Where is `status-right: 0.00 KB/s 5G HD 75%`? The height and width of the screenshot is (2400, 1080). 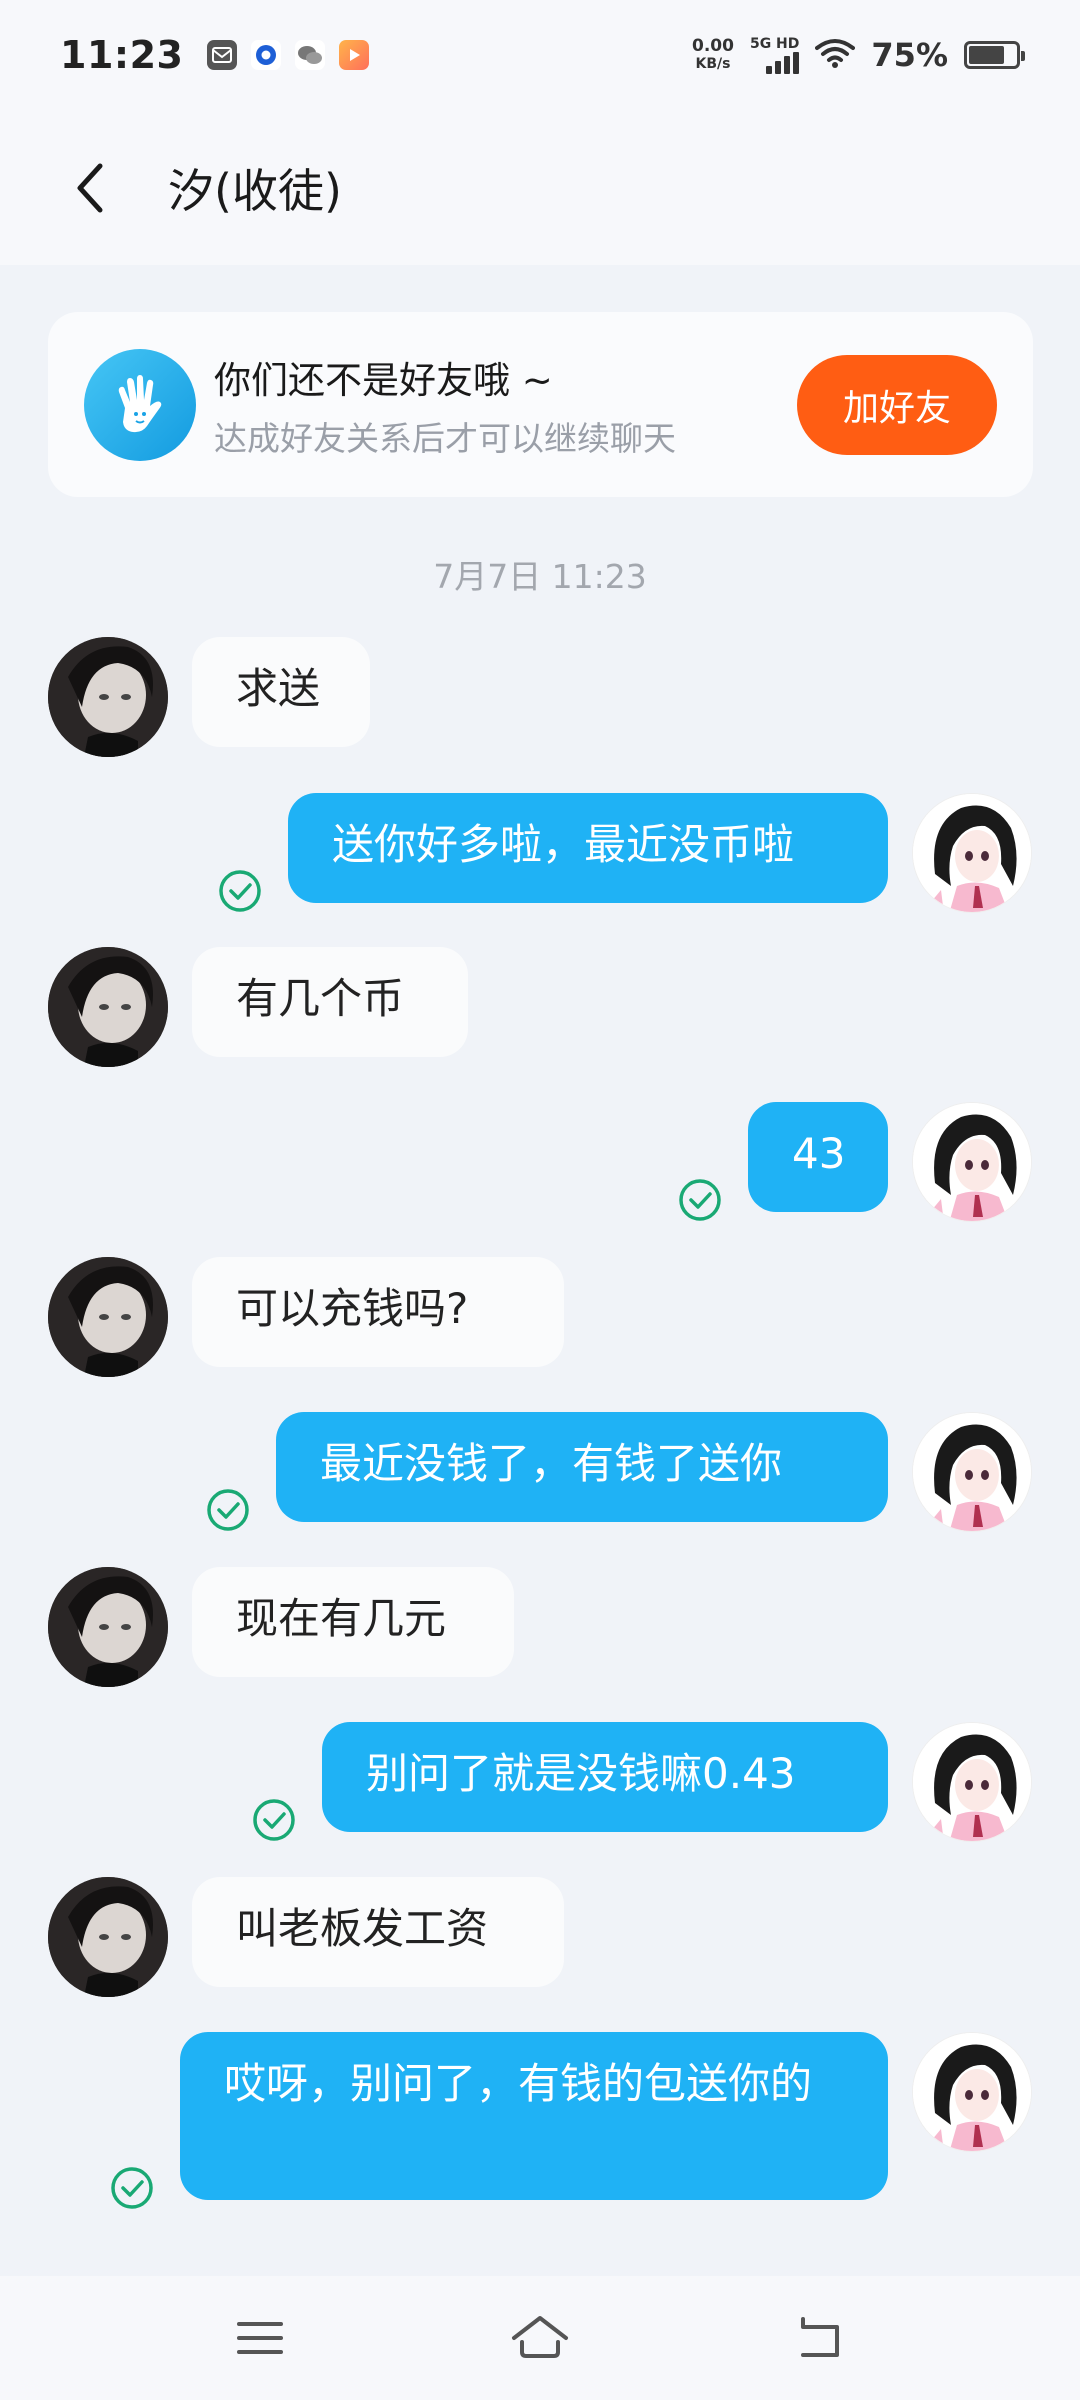
status-right: 0.00 KB/s 5G HD 75% is located at coordinates (858, 54).